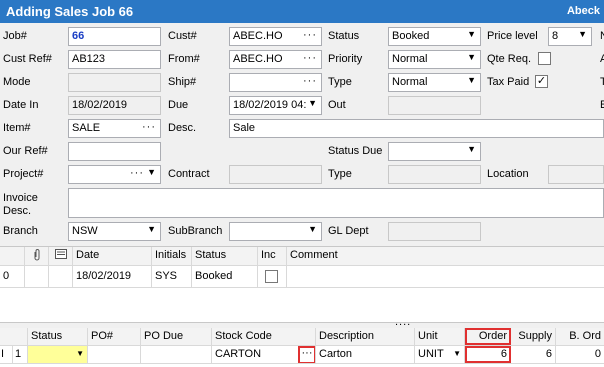  What do you see at coordinates (434, 82) in the screenshot?
I see `type-select: Normal ▼` at bounding box center [434, 82].